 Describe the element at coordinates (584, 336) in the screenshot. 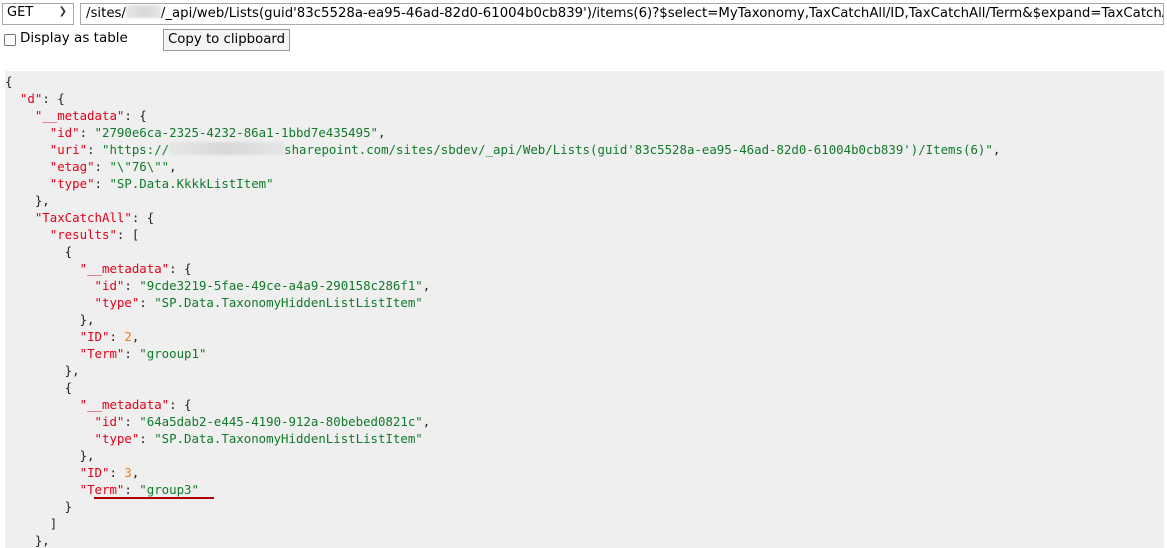

I see `json-line: "ID": 2,` at that location.